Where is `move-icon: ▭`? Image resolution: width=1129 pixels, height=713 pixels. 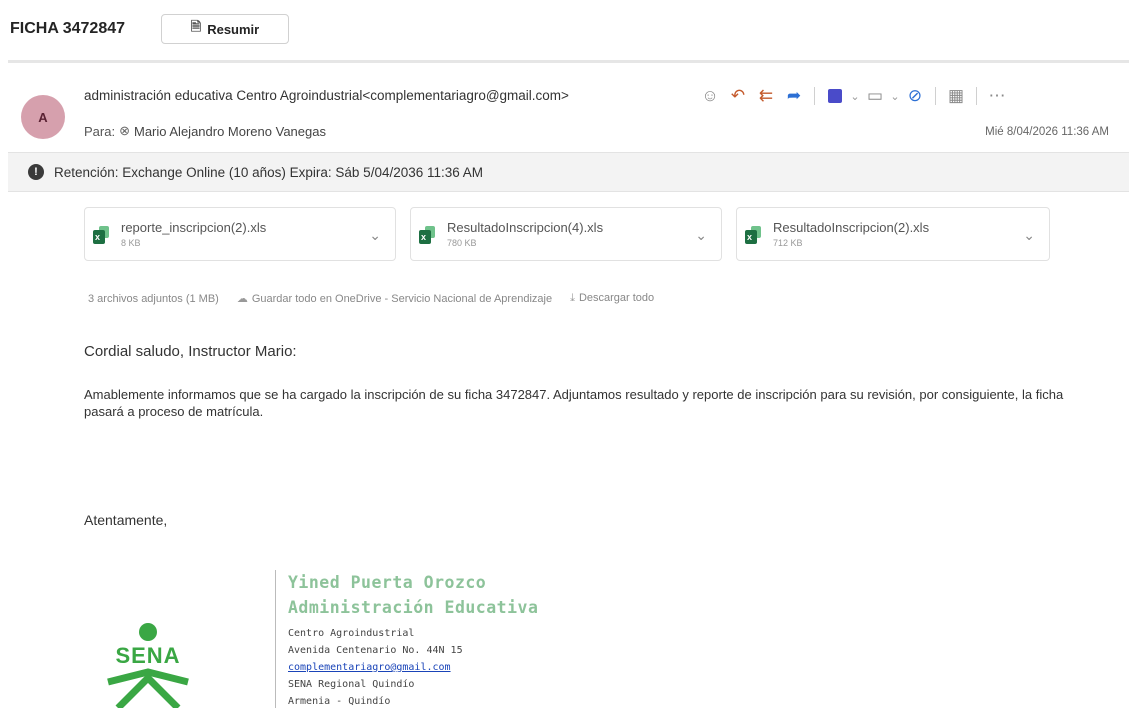
move-icon: ▭ is located at coordinates (875, 96).